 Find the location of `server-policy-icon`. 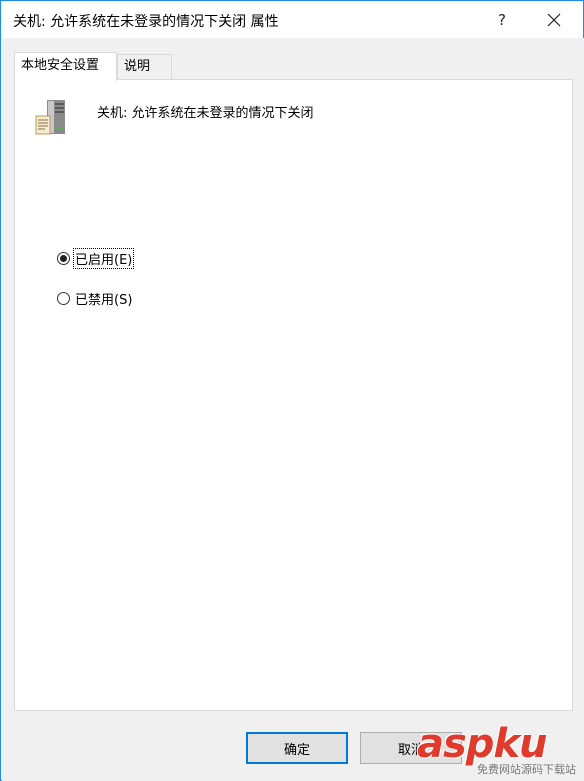

server-policy-icon is located at coordinates (50, 117).